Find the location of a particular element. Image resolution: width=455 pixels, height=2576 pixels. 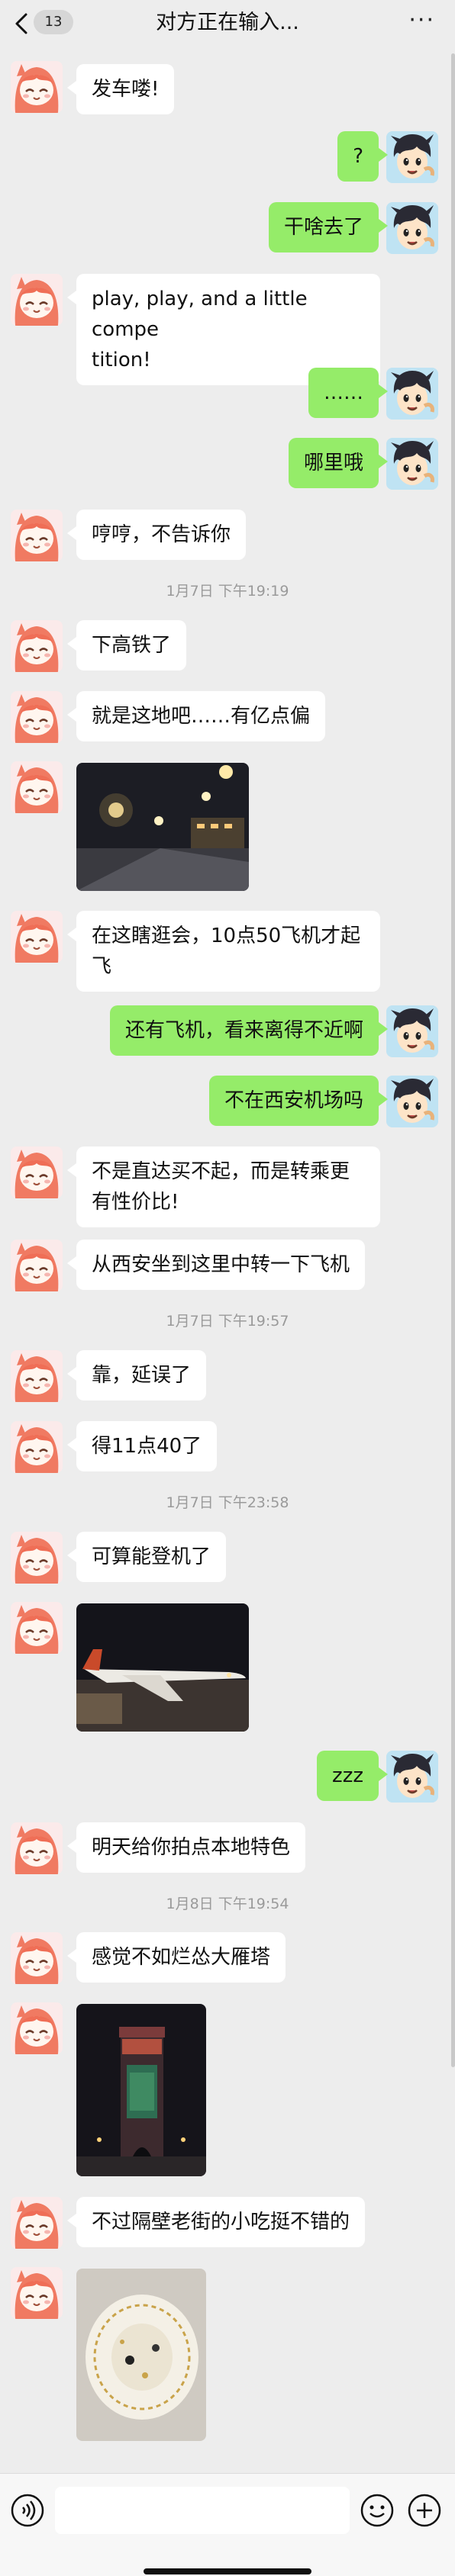

message-bubble: 靠，延误了 is located at coordinates (136, 1376).